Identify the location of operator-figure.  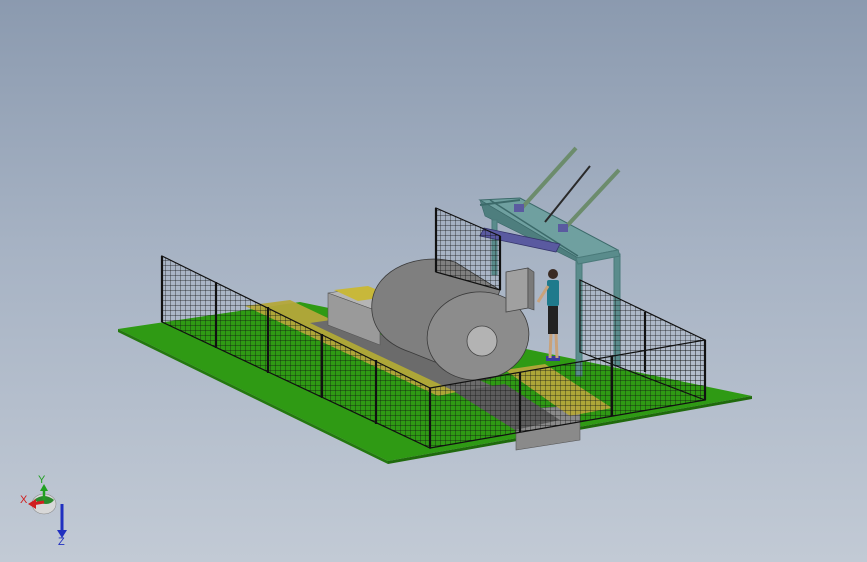
(548, 315).